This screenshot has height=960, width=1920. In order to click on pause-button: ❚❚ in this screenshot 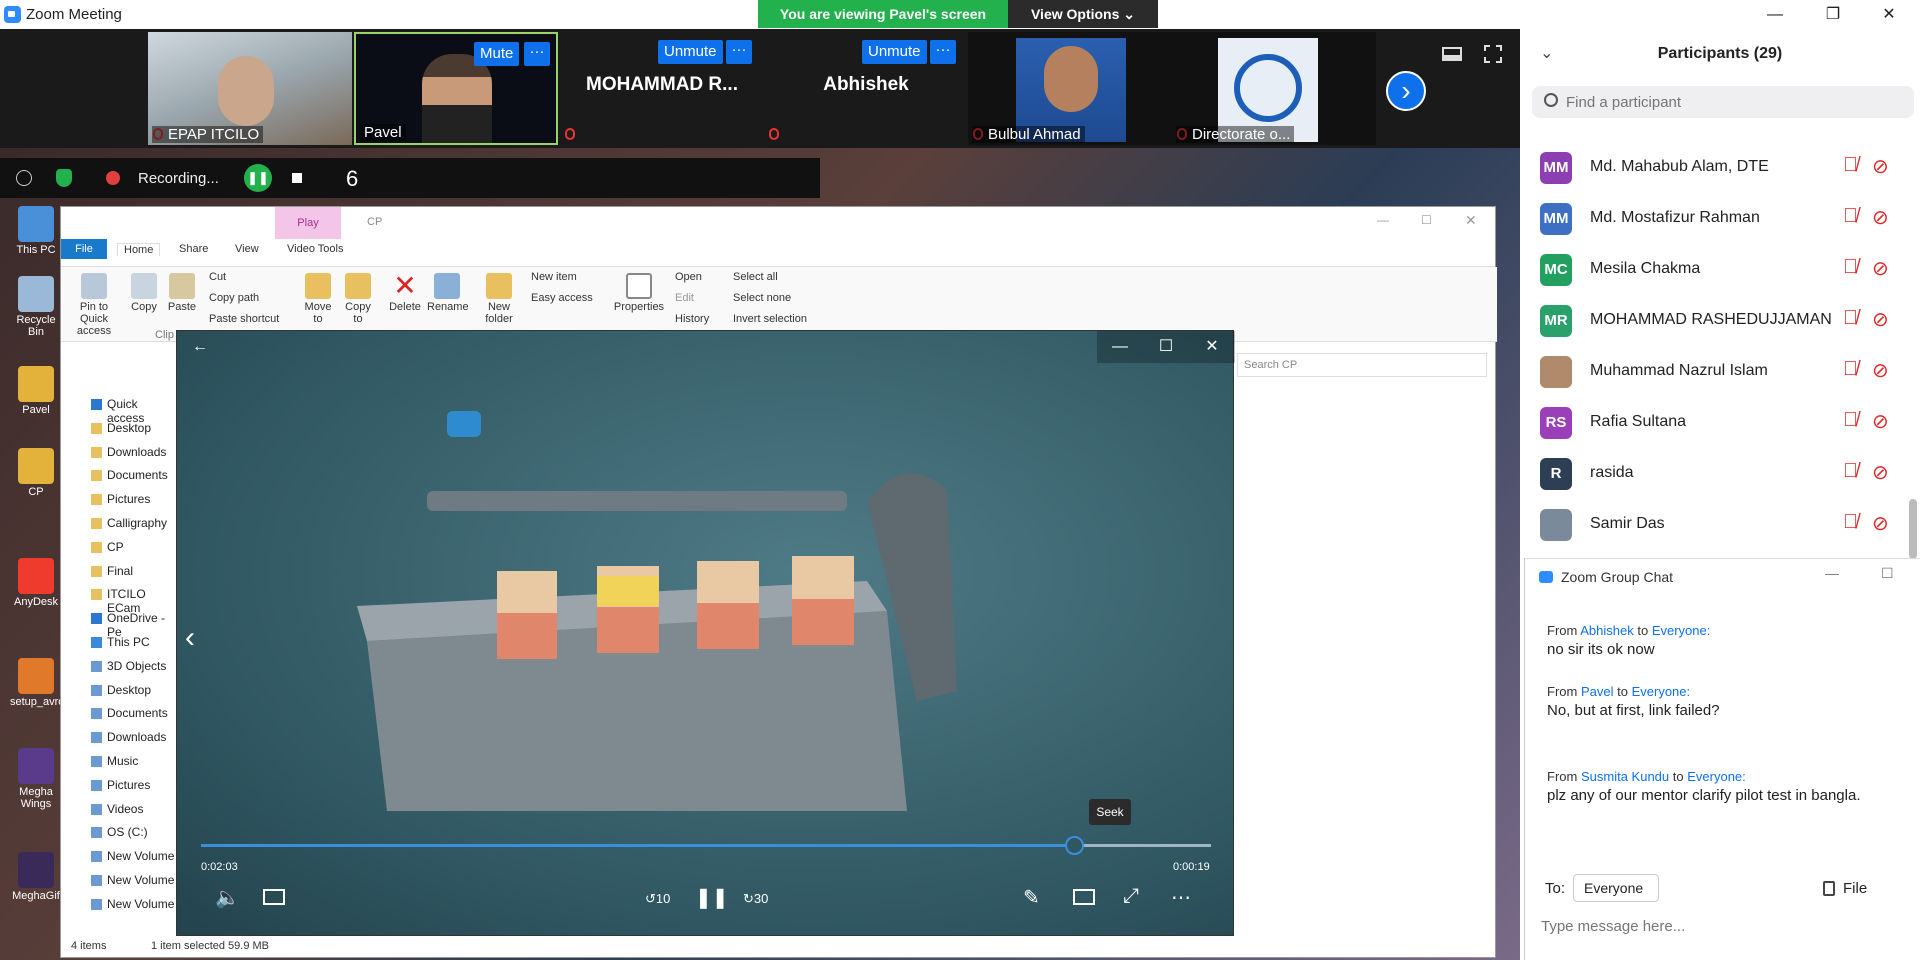, I will do `click(712, 897)`.